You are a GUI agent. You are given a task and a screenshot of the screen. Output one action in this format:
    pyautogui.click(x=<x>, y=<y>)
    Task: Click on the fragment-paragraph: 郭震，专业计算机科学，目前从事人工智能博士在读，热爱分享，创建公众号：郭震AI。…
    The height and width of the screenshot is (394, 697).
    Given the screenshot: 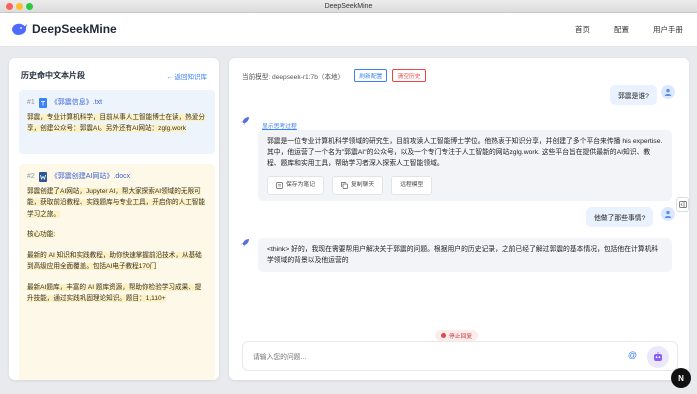 What is the action you would take?
    pyautogui.click(x=116, y=122)
    